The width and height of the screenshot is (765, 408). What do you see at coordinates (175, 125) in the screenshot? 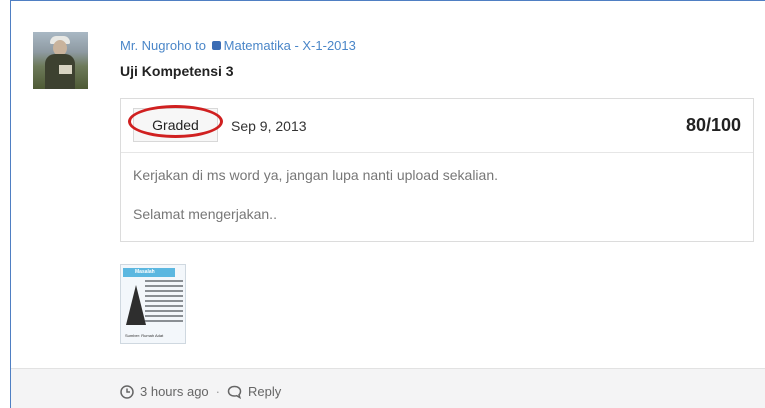
I see `graded-button: Graded` at bounding box center [175, 125].